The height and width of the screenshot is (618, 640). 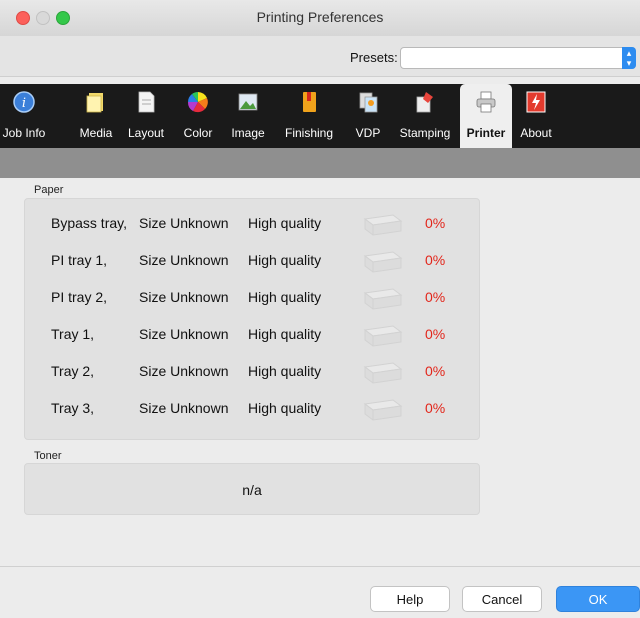 What do you see at coordinates (73, 334) in the screenshot?
I see `tray-name: Tray 1,` at bounding box center [73, 334].